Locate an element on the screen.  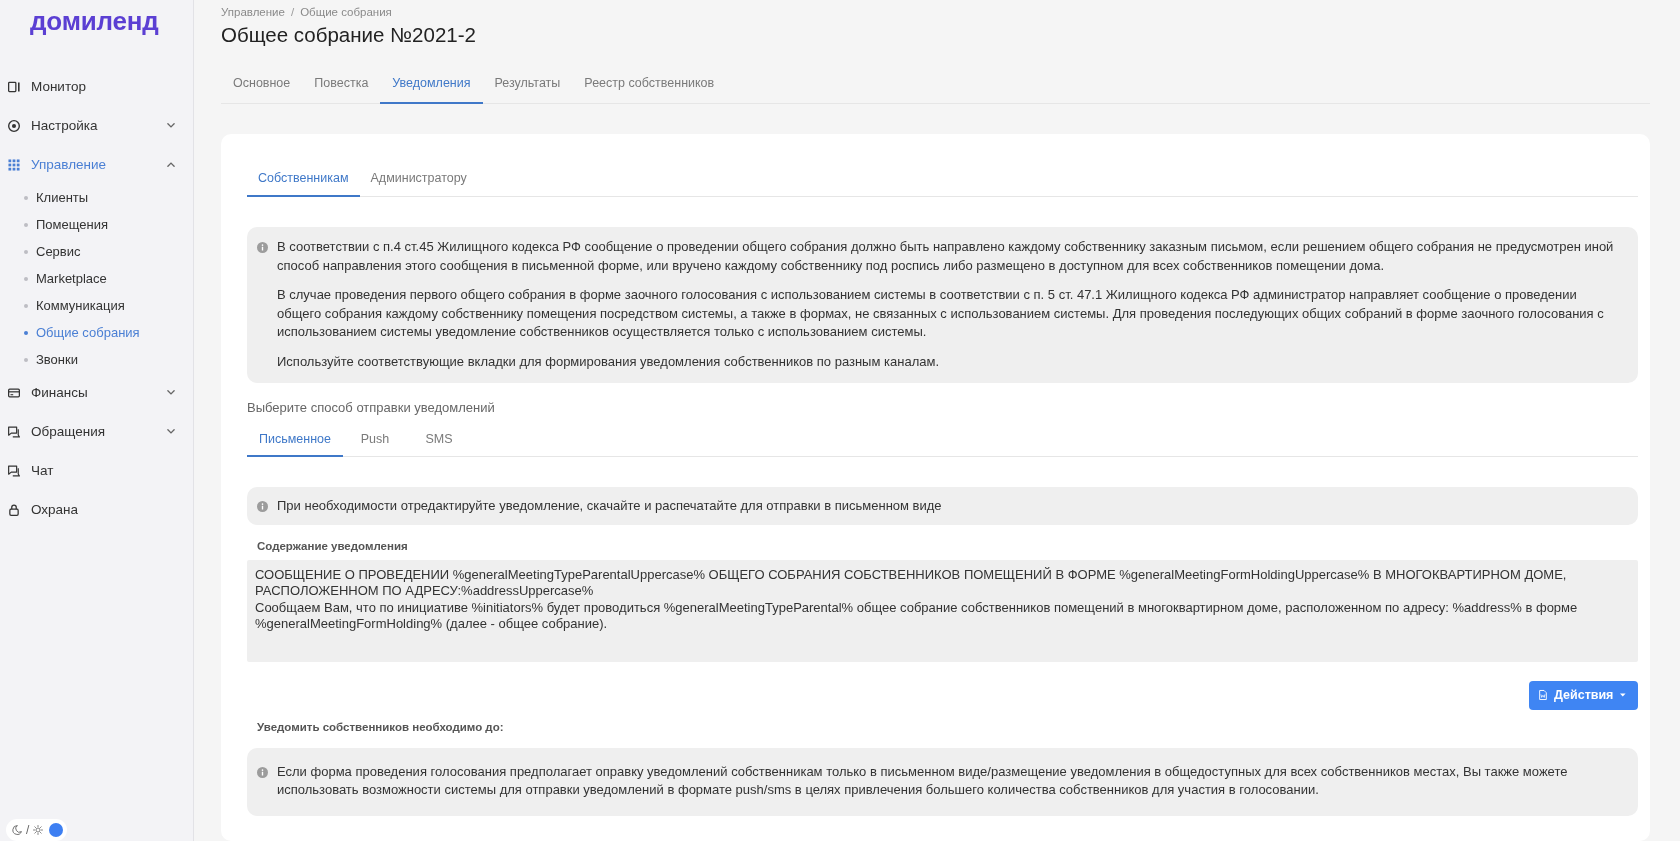
info-paragraph: В соответствии с п.4 ст.45 Жилищного кодекса РФ сообщение о проведении общего собрания должно быть направлено каждому собственнику заказным письмом, если решением общего собрания не предусмотрен иной способ направления этого сообщения в письменной форме, или вручено каждому собственнику под роспись либо размещено в доступном для всех собственников помещении дома. is located at coordinates (946, 256).